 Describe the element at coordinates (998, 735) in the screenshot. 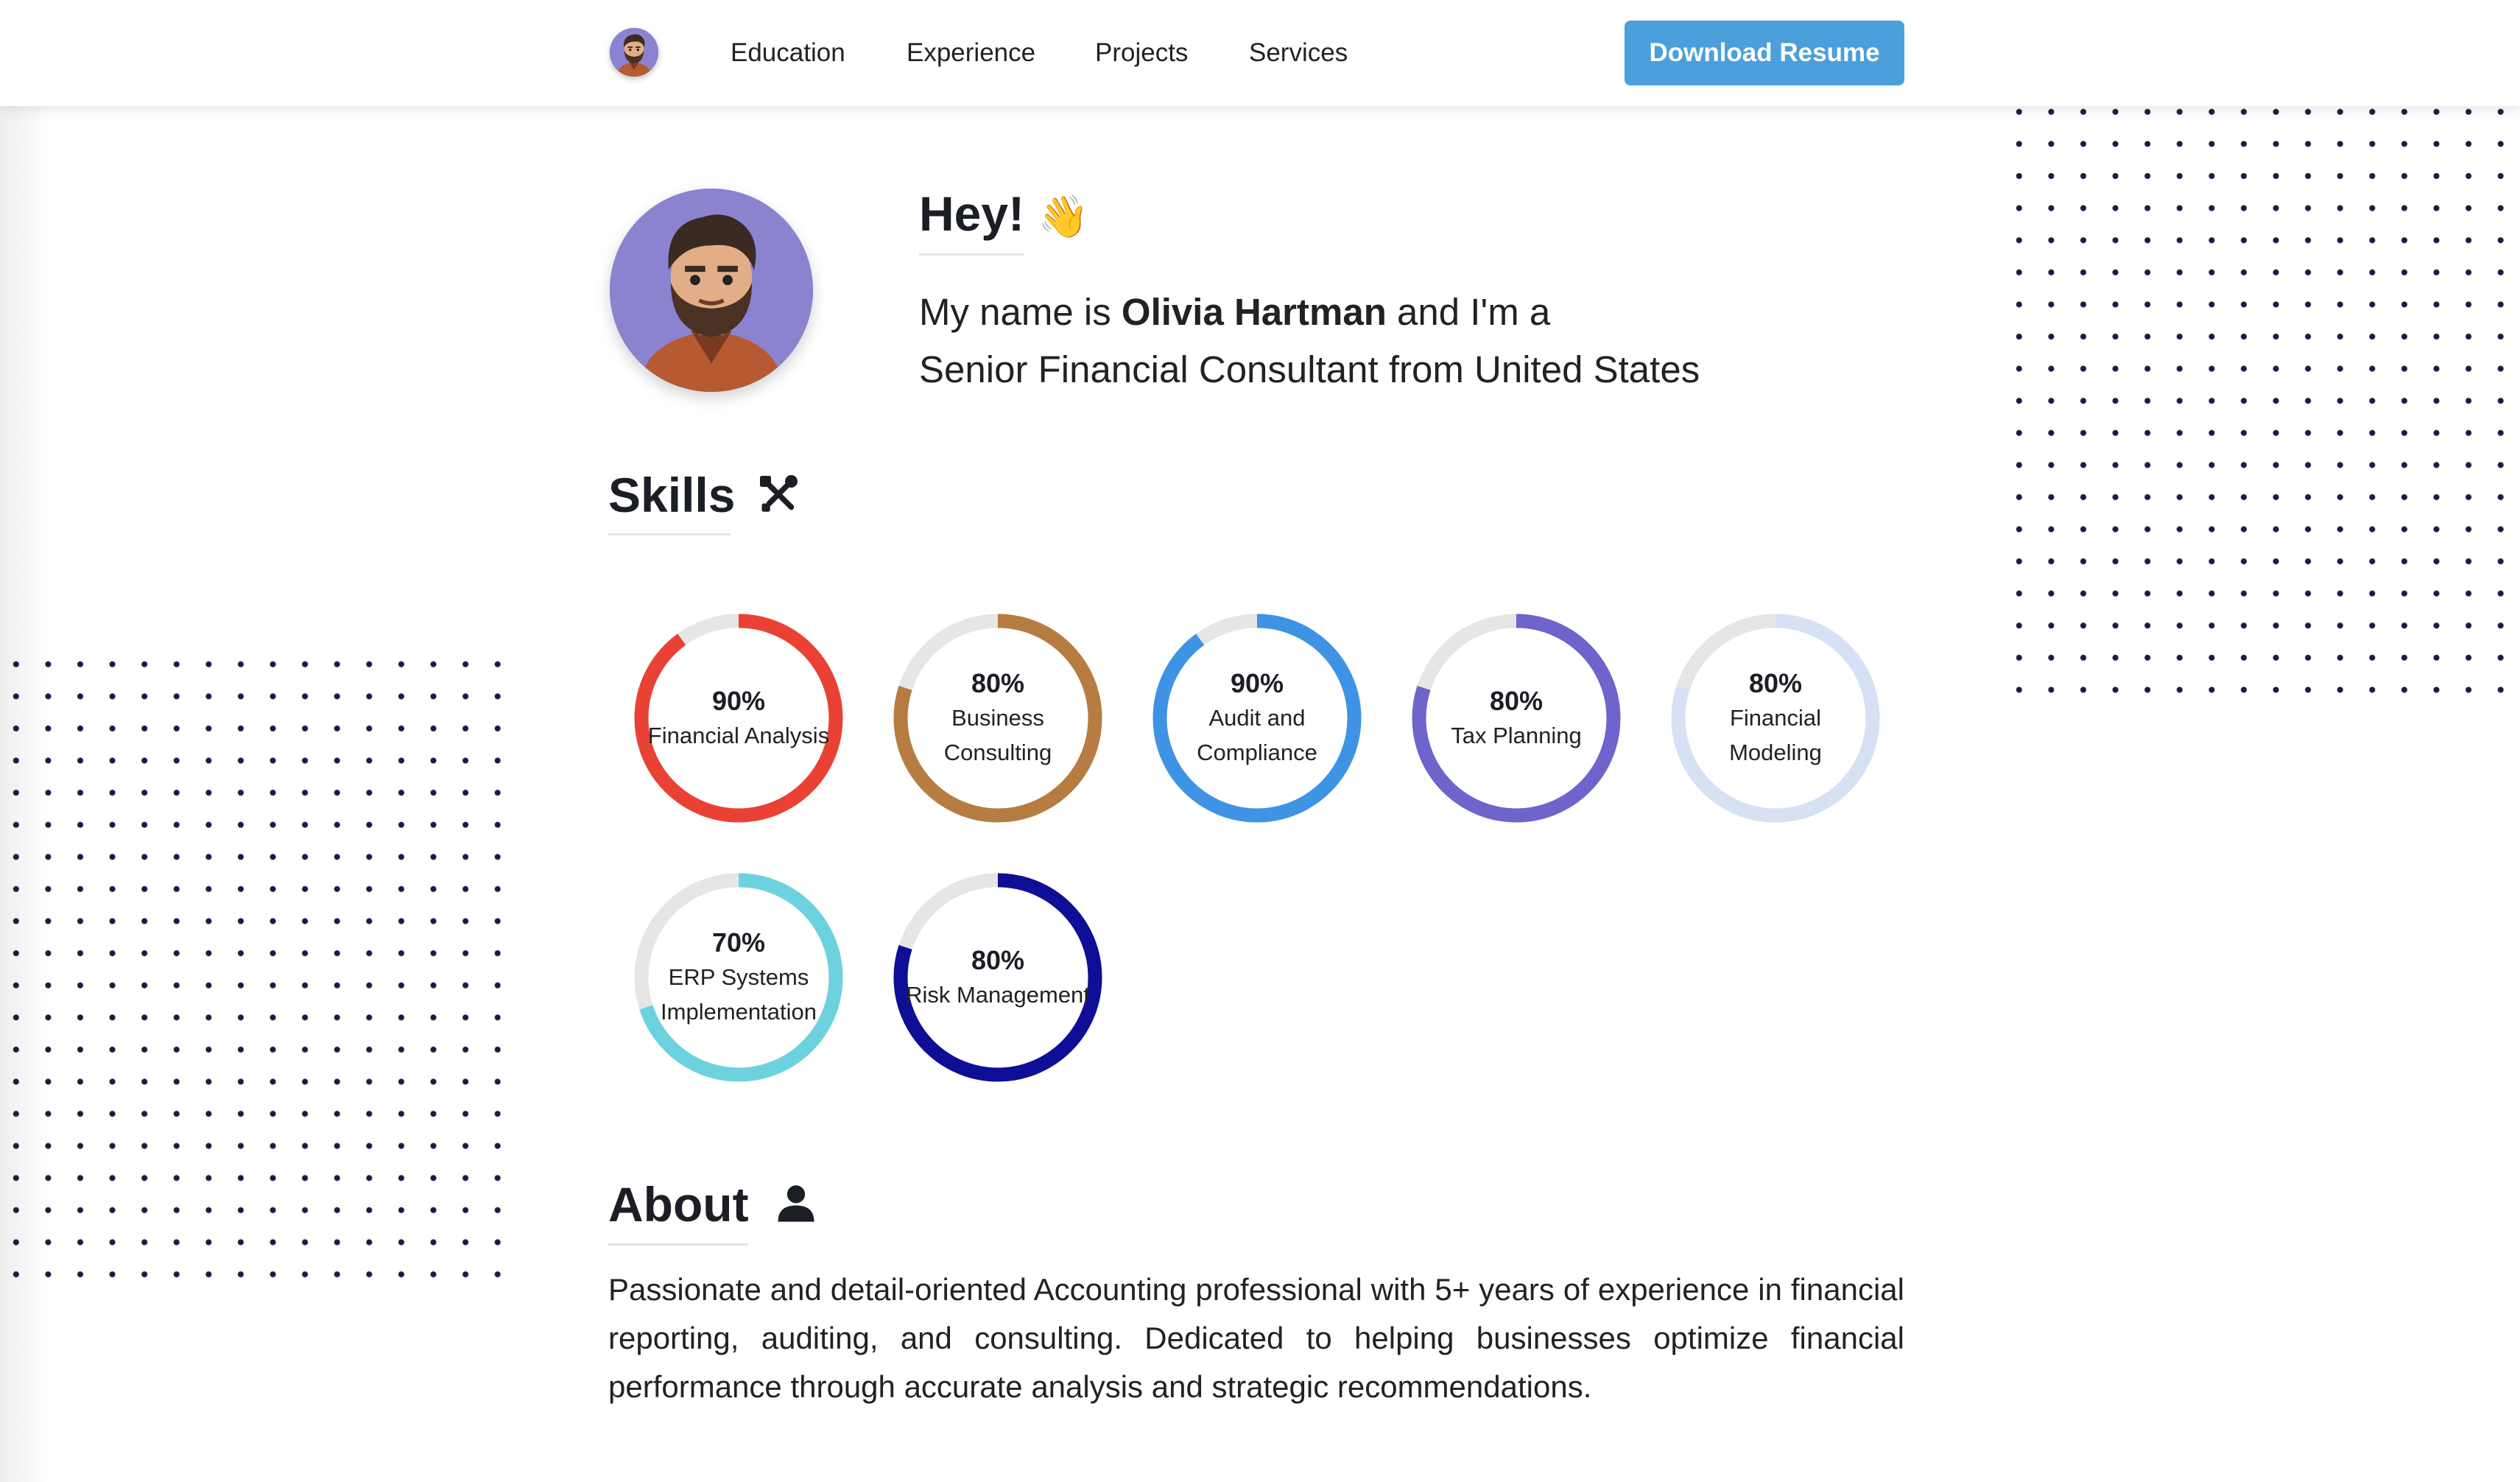

I see `skill-label: Business Consulting` at that location.